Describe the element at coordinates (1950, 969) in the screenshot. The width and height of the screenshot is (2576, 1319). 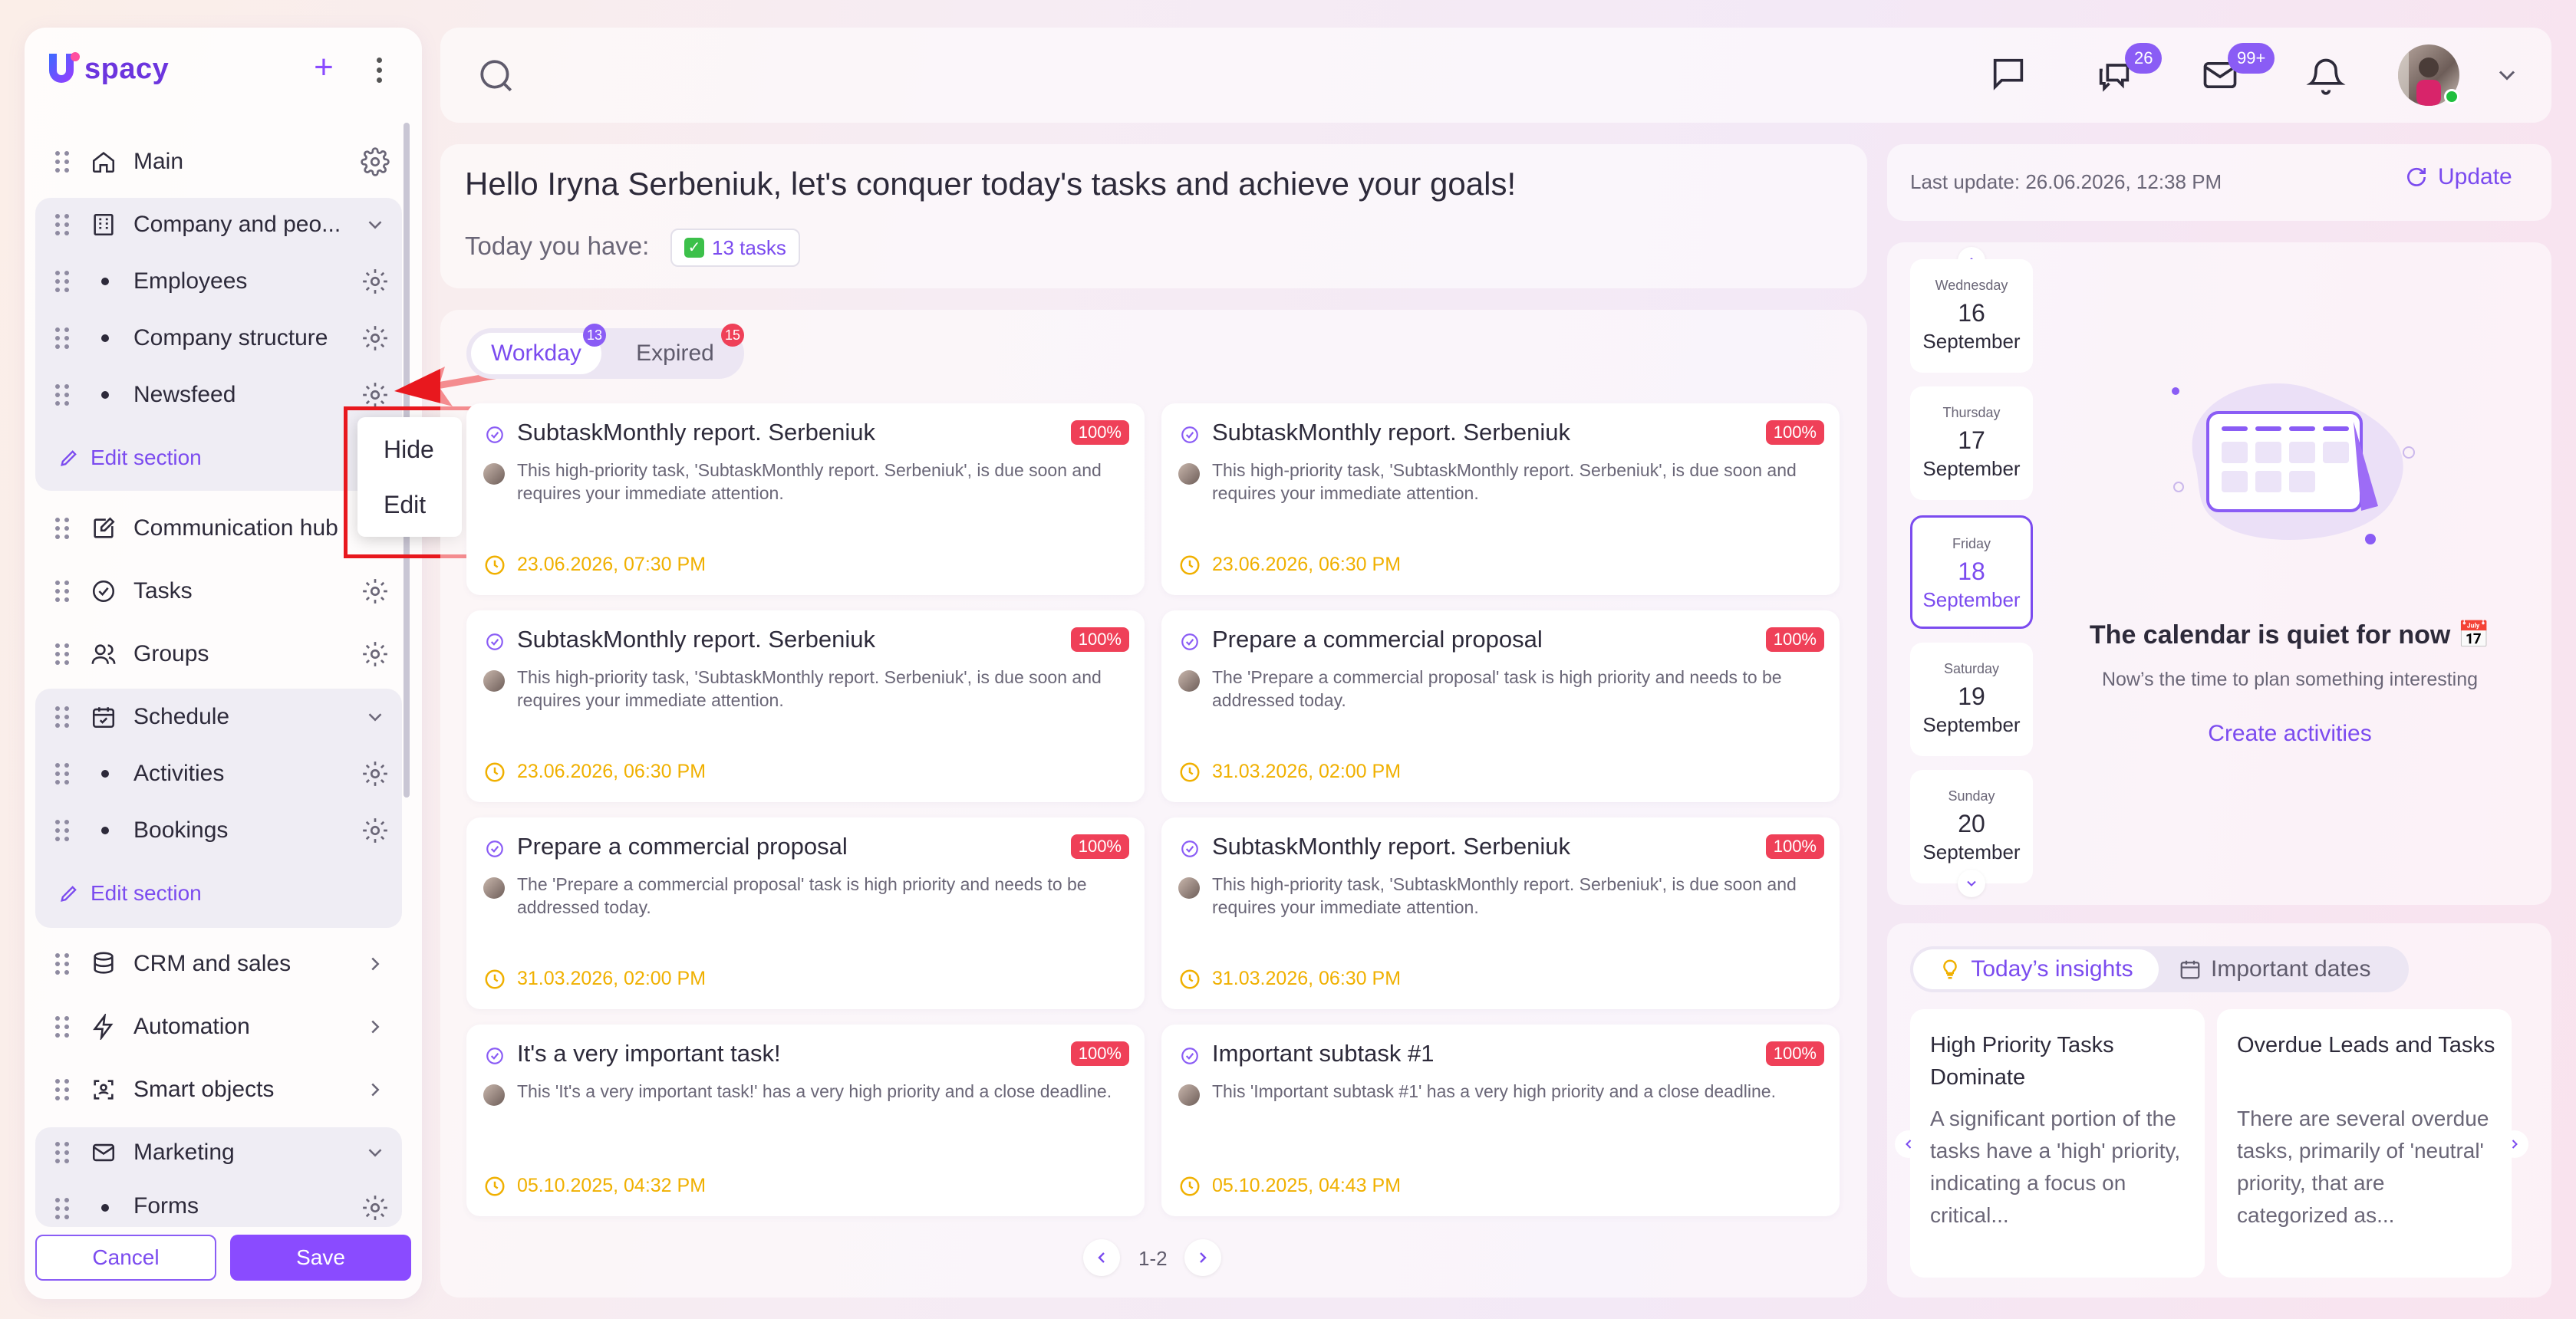
I see `lightbulb-icon` at that location.